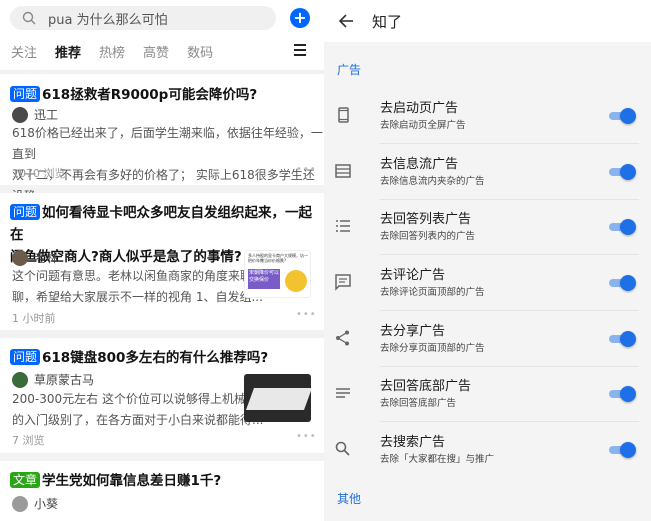  What do you see at coordinates (200, 51) in the screenshot?
I see `tab-digital: 数码` at bounding box center [200, 51].